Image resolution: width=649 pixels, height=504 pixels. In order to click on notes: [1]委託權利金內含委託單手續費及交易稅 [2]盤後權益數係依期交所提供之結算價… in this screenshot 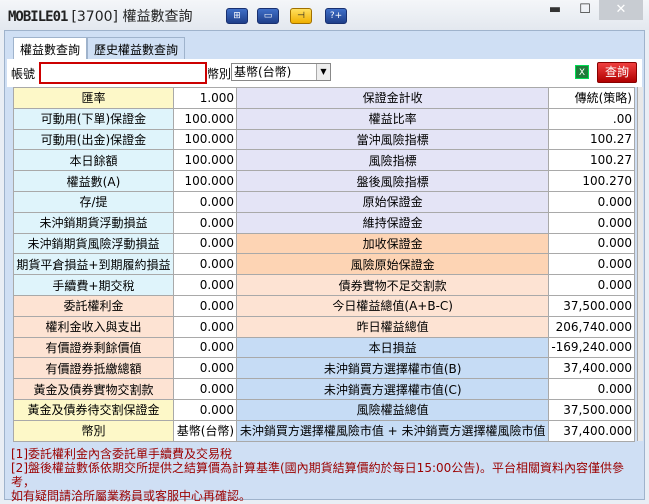, I will do `click(327, 475)`.